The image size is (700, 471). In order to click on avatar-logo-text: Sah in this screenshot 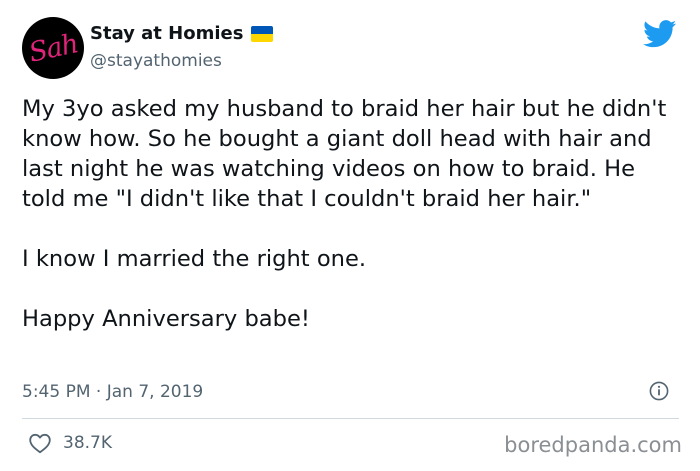, I will do `click(53, 48)`.